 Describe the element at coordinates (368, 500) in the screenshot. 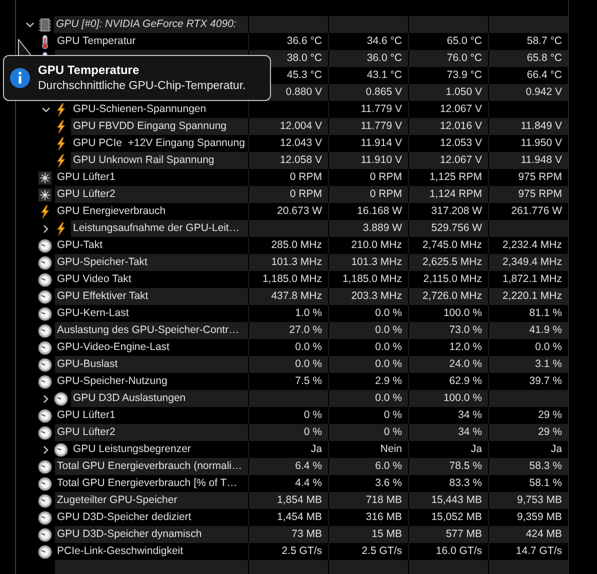

I see `value-cell: 718 MB` at that location.